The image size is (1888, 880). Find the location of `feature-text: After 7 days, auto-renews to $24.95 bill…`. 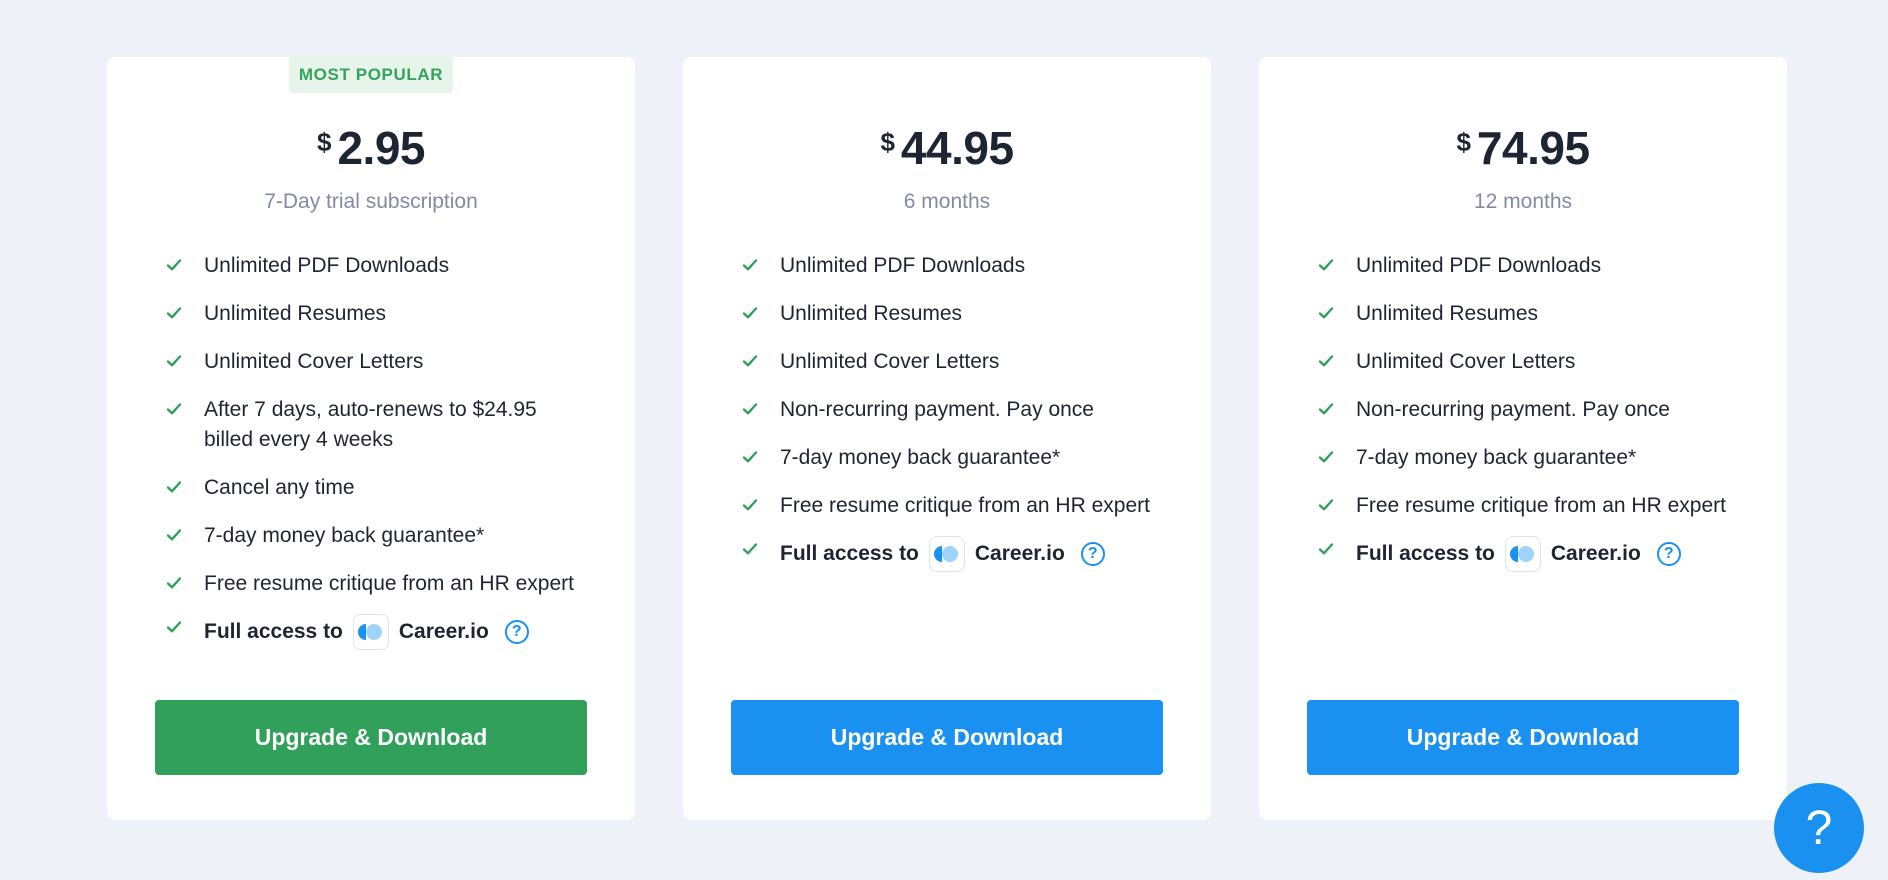

feature-text: After 7 days, auto-renews to $24.95 bill… is located at coordinates (370, 424).